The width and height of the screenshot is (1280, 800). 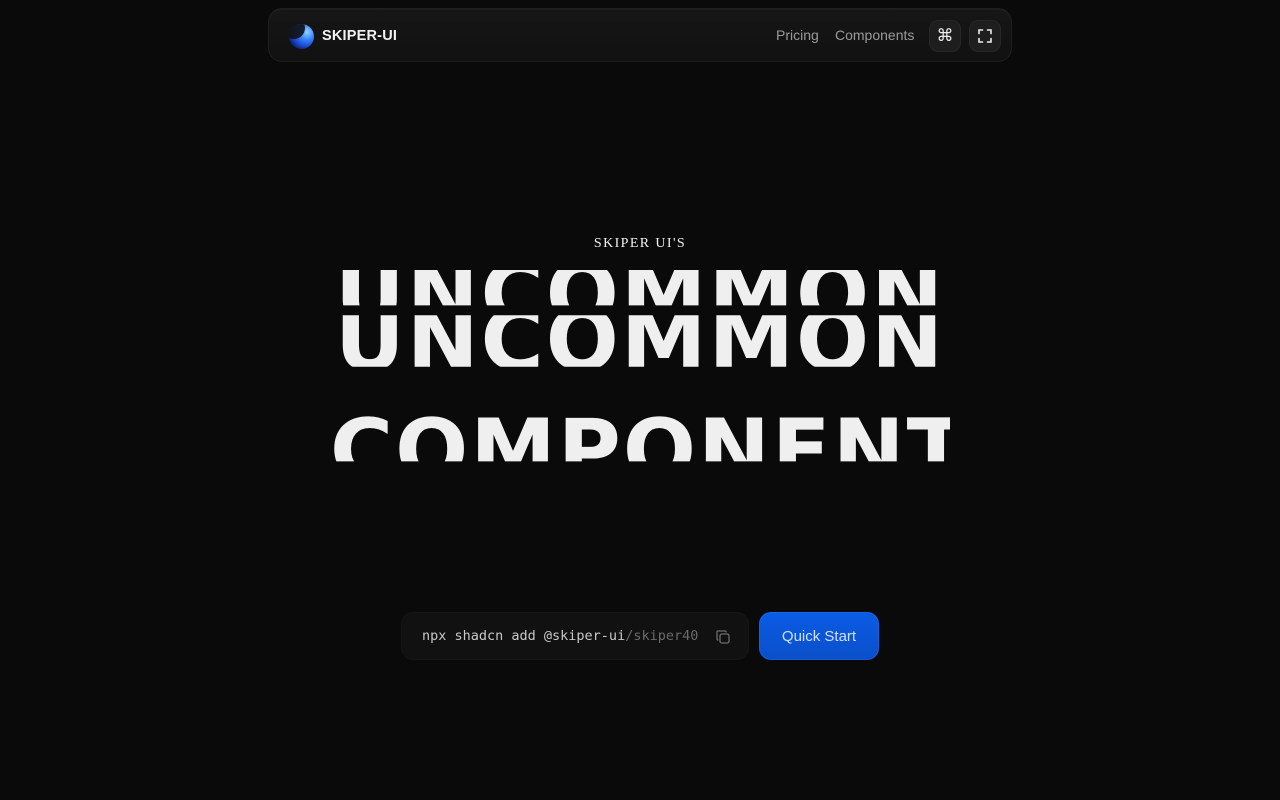 I want to click on nav-link-components: Components, so click(x=874, y=35).